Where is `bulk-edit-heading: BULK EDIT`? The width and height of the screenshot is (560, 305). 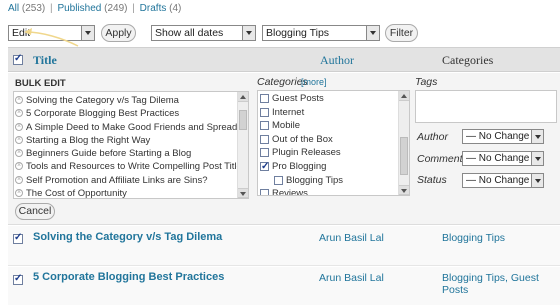 bulk-edit-heading: BULK EDIT is located at coordinates (40, 83).